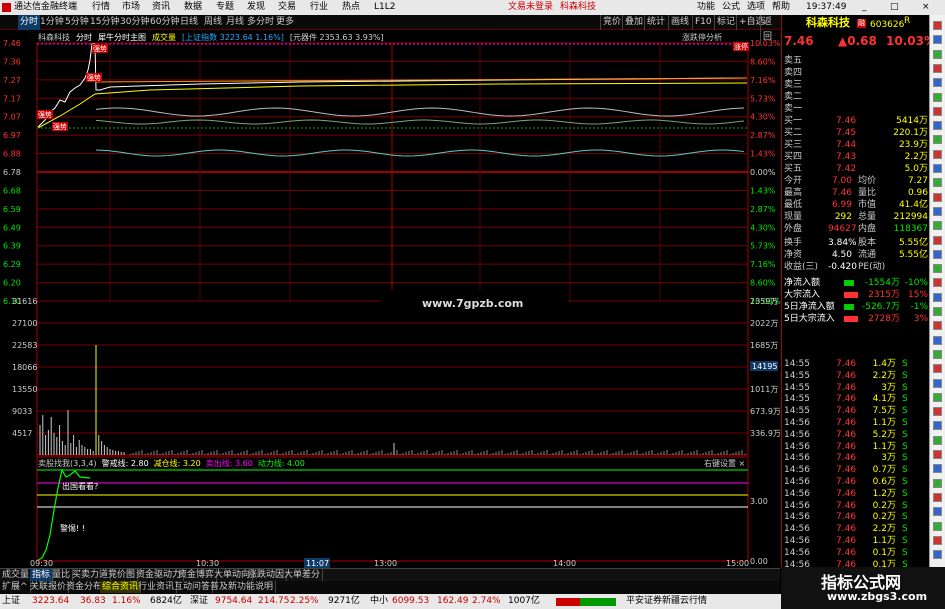 The width and height of the screenshot is (945, 609). Describe the element at coordinates (242, 587) in the screenshot. I see `info-tab: 普及新功能说明` at that location.